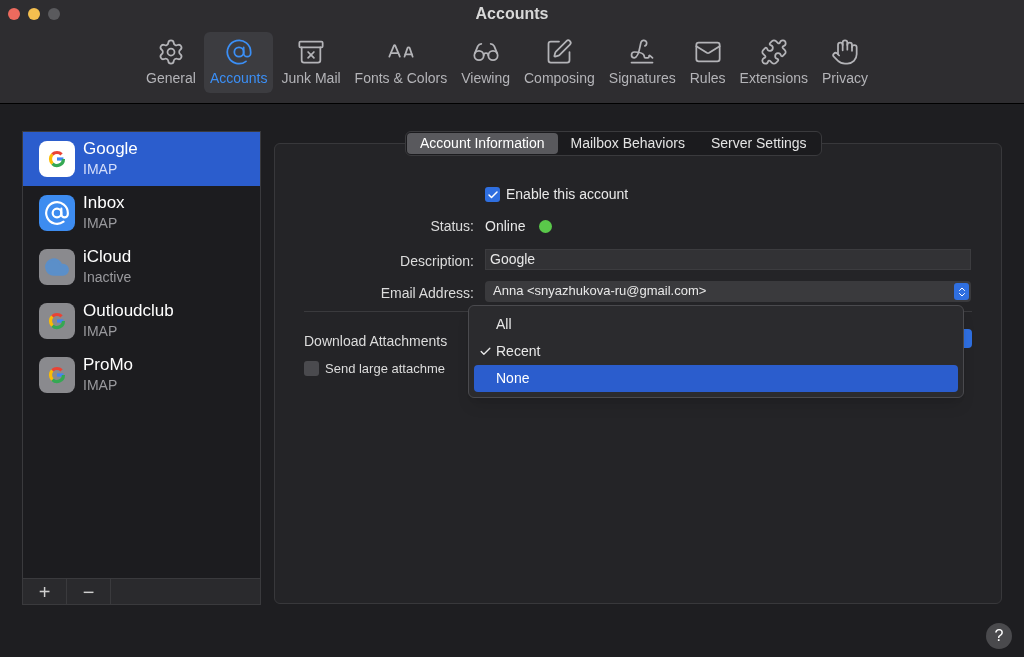 This screenshot has height=657, width=1024. I want to click on window-title: Accounts, so click(512, 14).